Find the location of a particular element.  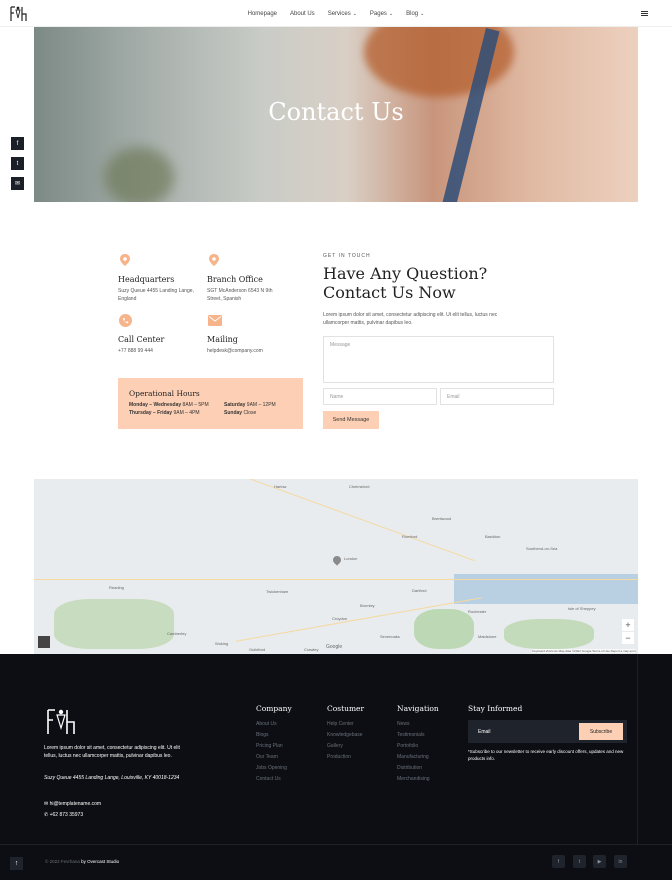

linkedin-icon: in is located at coordinates (620, 861).